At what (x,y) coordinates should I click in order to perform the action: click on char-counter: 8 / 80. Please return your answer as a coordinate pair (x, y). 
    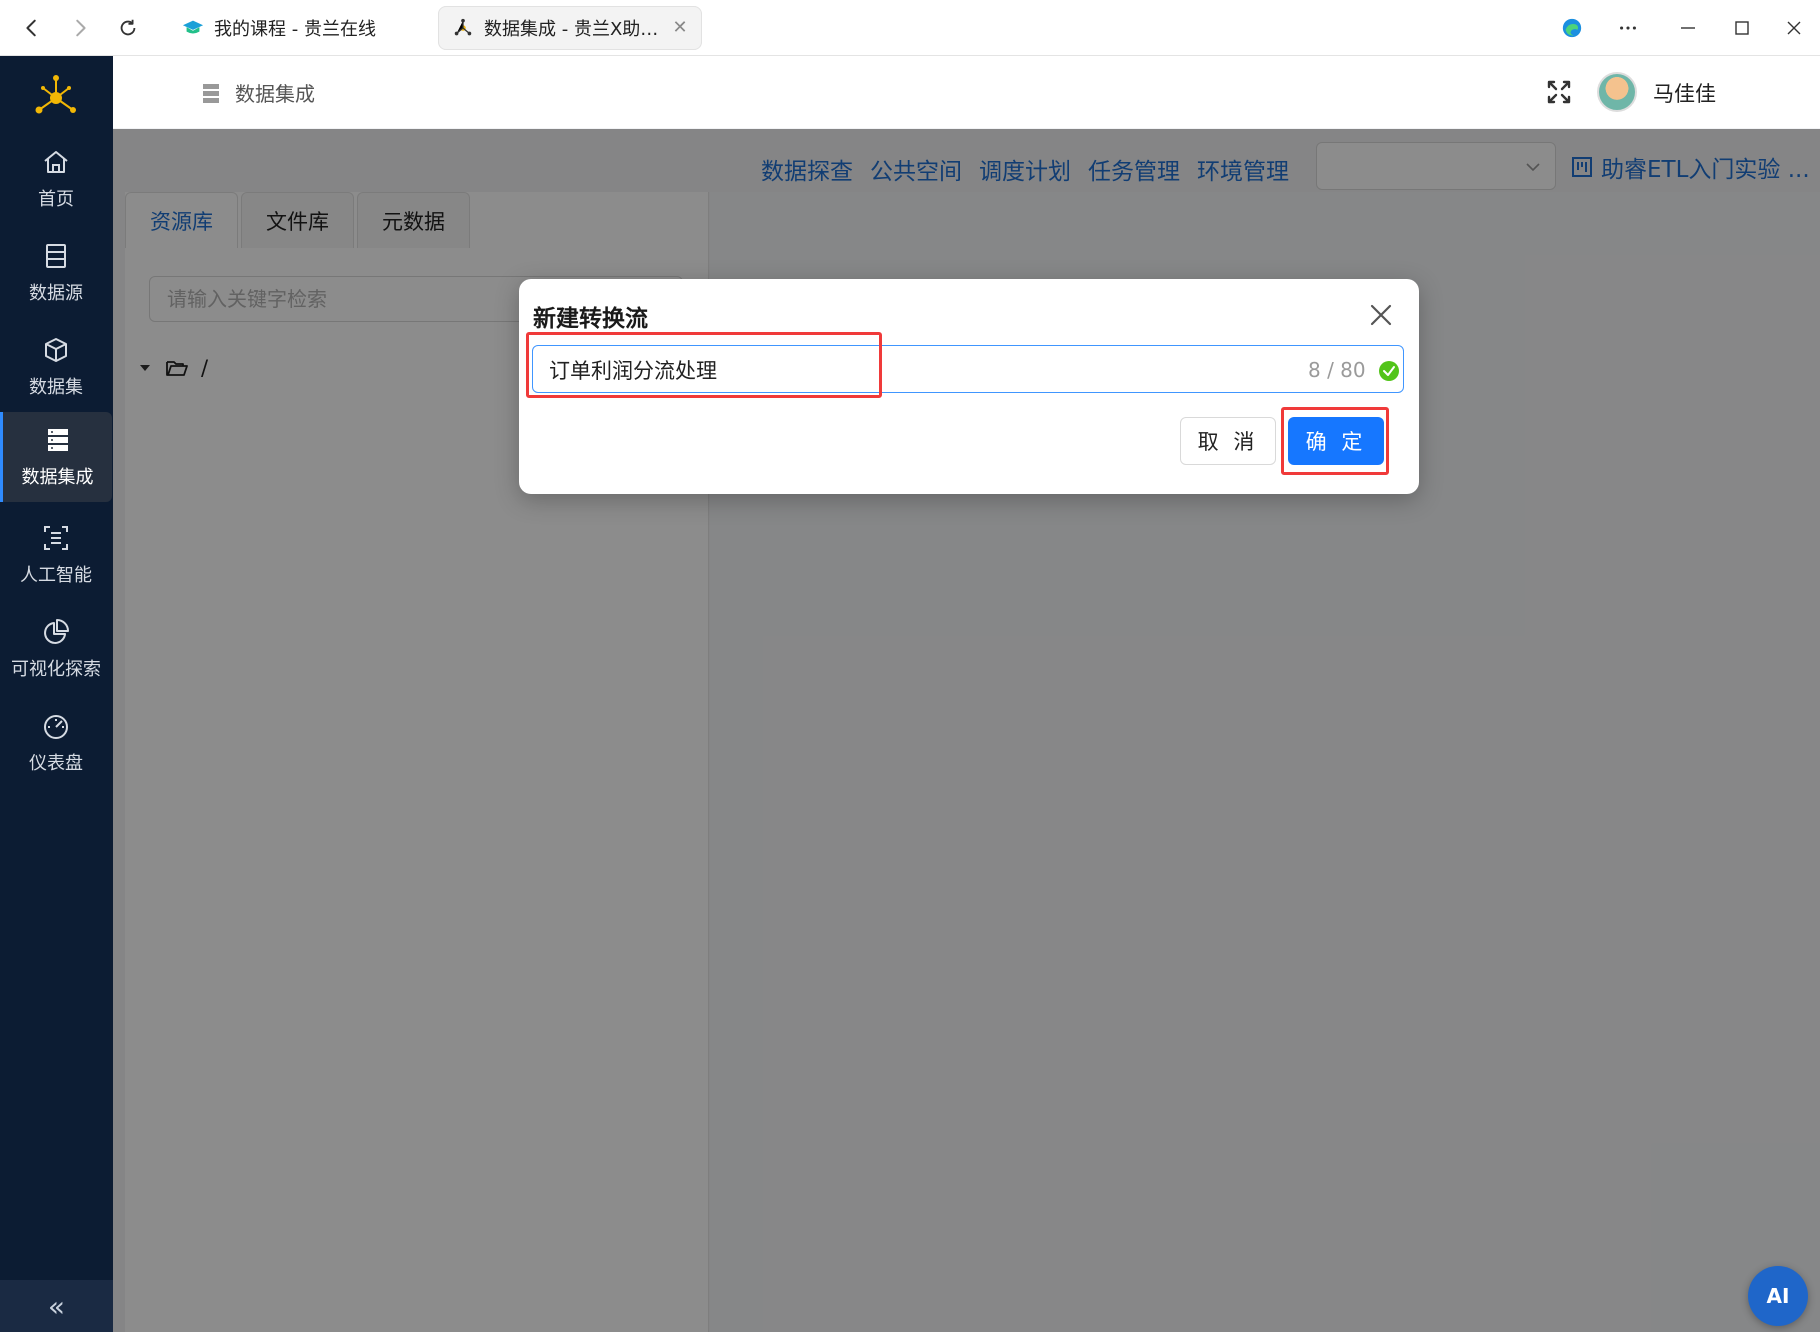
    Looking at the image, I should click on (1337, 370).